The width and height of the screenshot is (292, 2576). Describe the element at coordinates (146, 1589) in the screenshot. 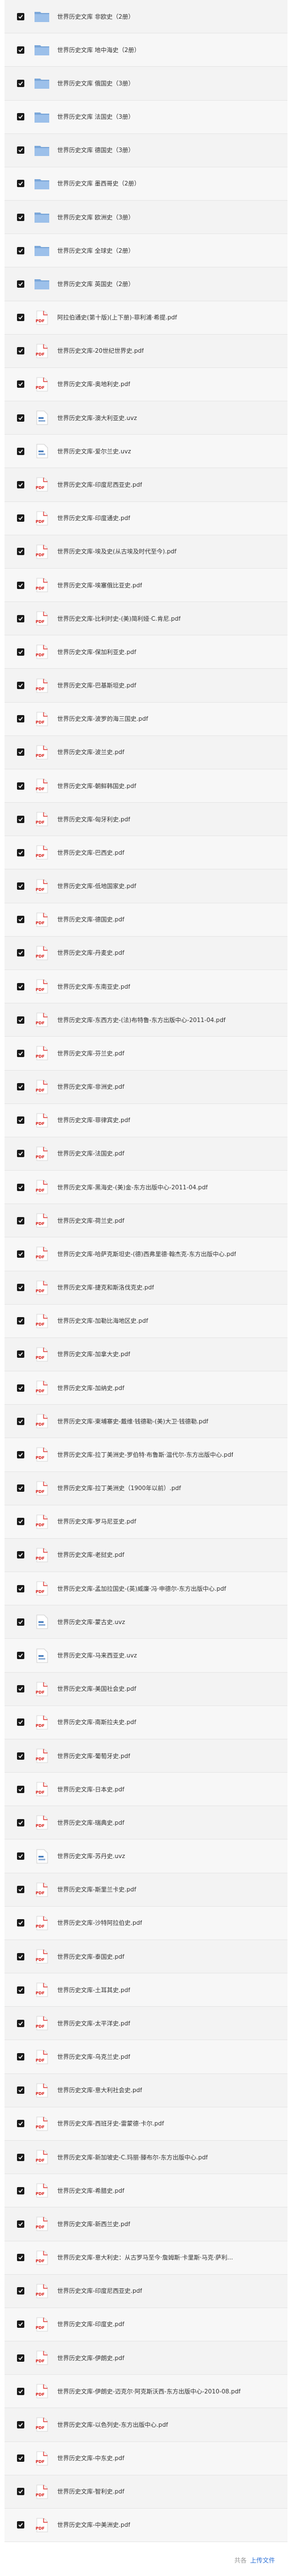

I see `file-row: PDF 世界历史文库-孟加拉国史-(英)威廉·冯·申德尔-东方出版中心.pdf` at that location.